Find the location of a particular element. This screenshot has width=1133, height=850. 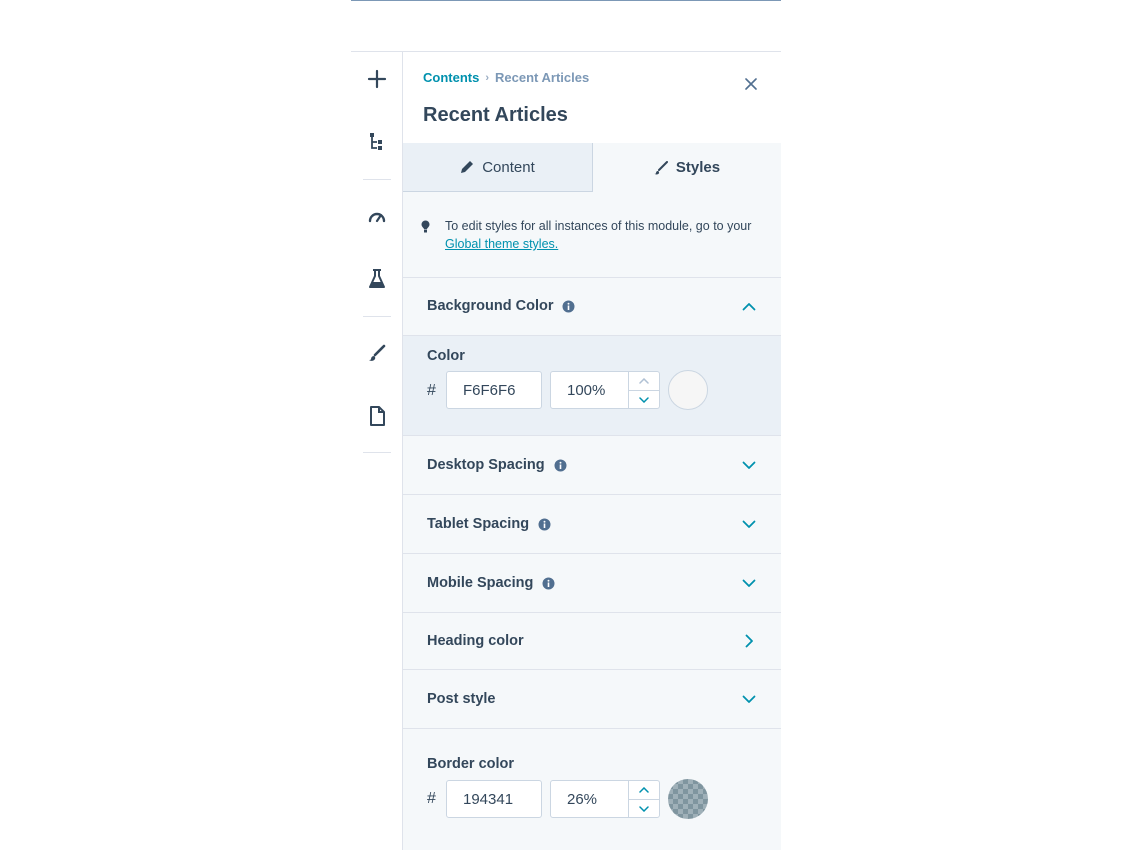

section-background-color: Background Color is located at coordinates (592, 306).